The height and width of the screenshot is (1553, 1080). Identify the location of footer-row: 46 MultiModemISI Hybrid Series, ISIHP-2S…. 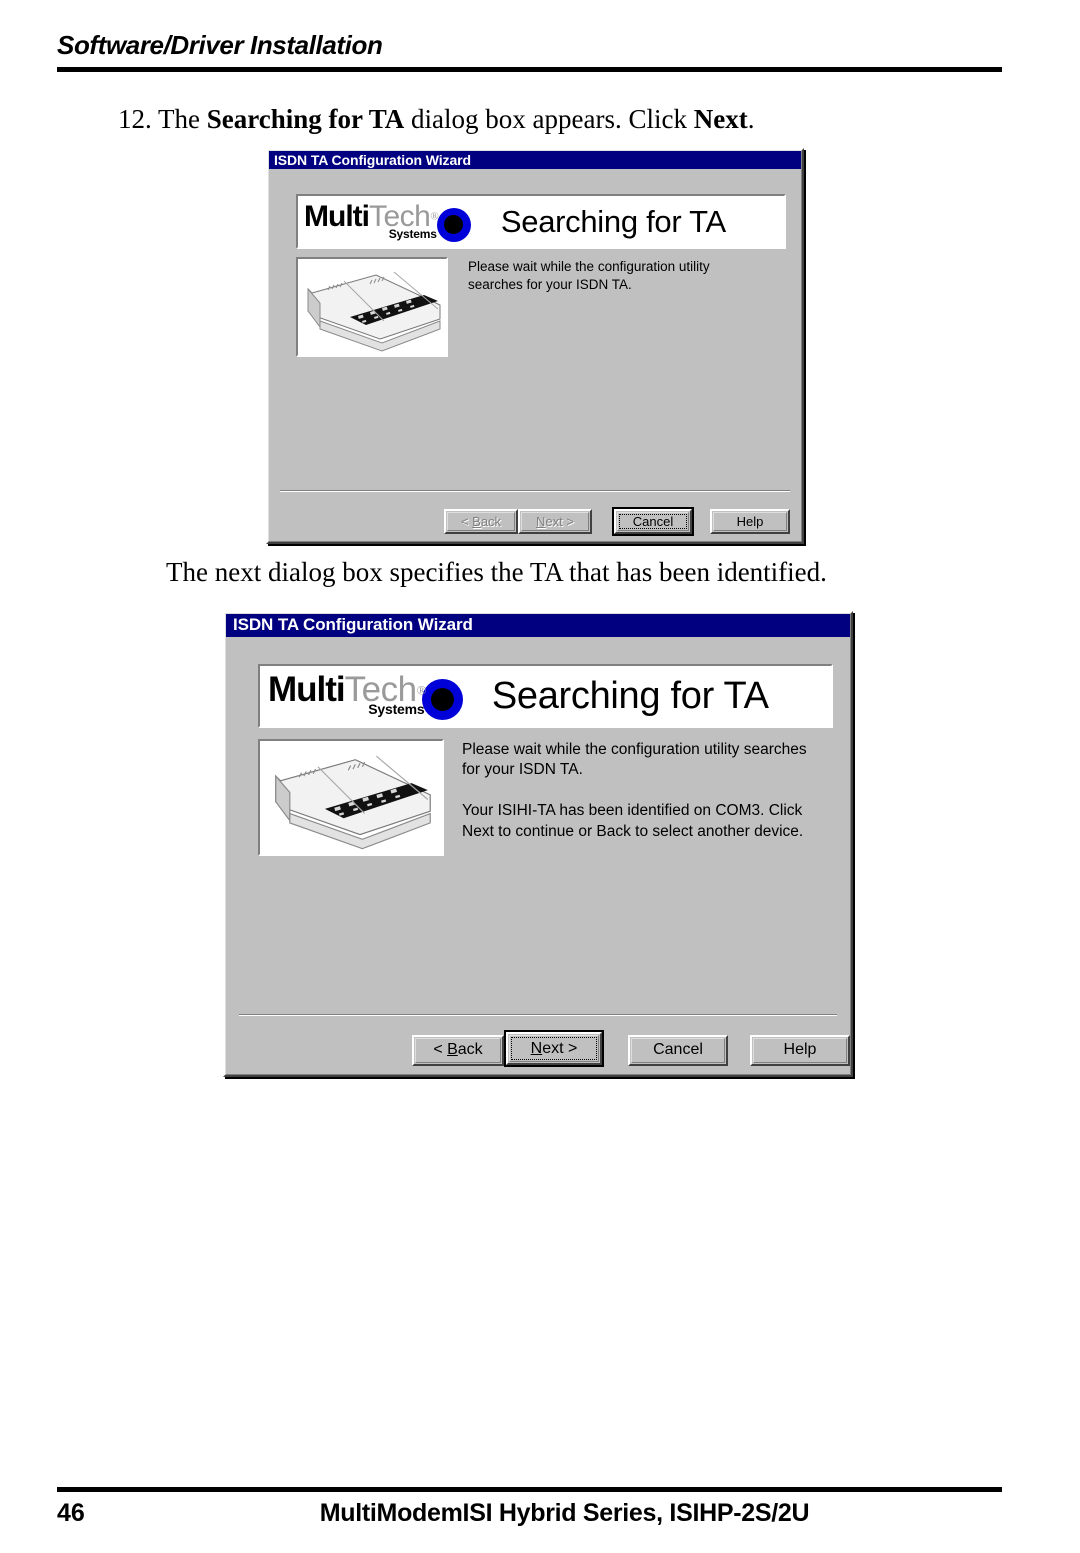
(529, 1516).